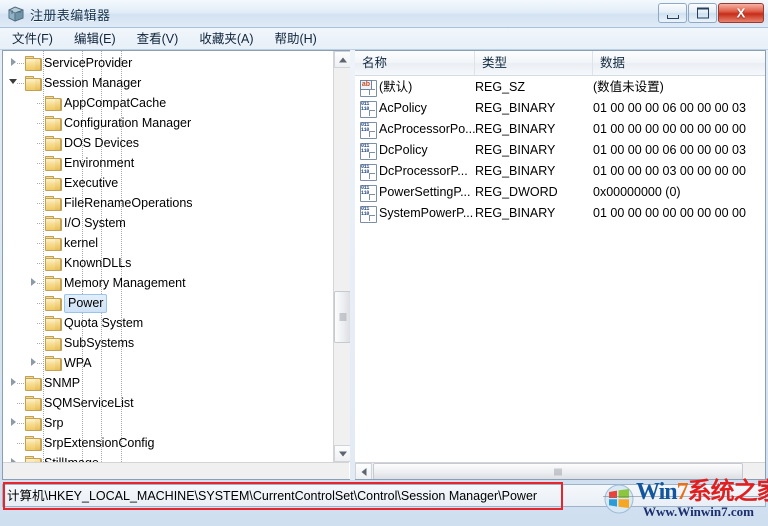  I want to click on tree-item-label: StillImage, so click(71, 457).